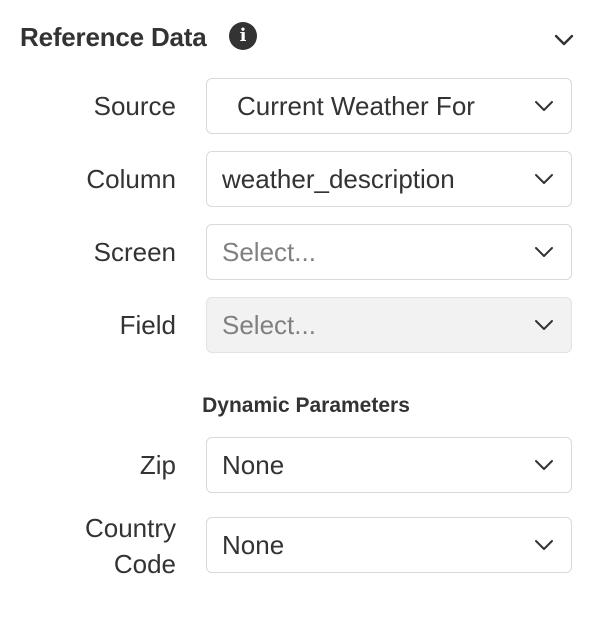  I want to click on field-label: Field, so click(147, 325).